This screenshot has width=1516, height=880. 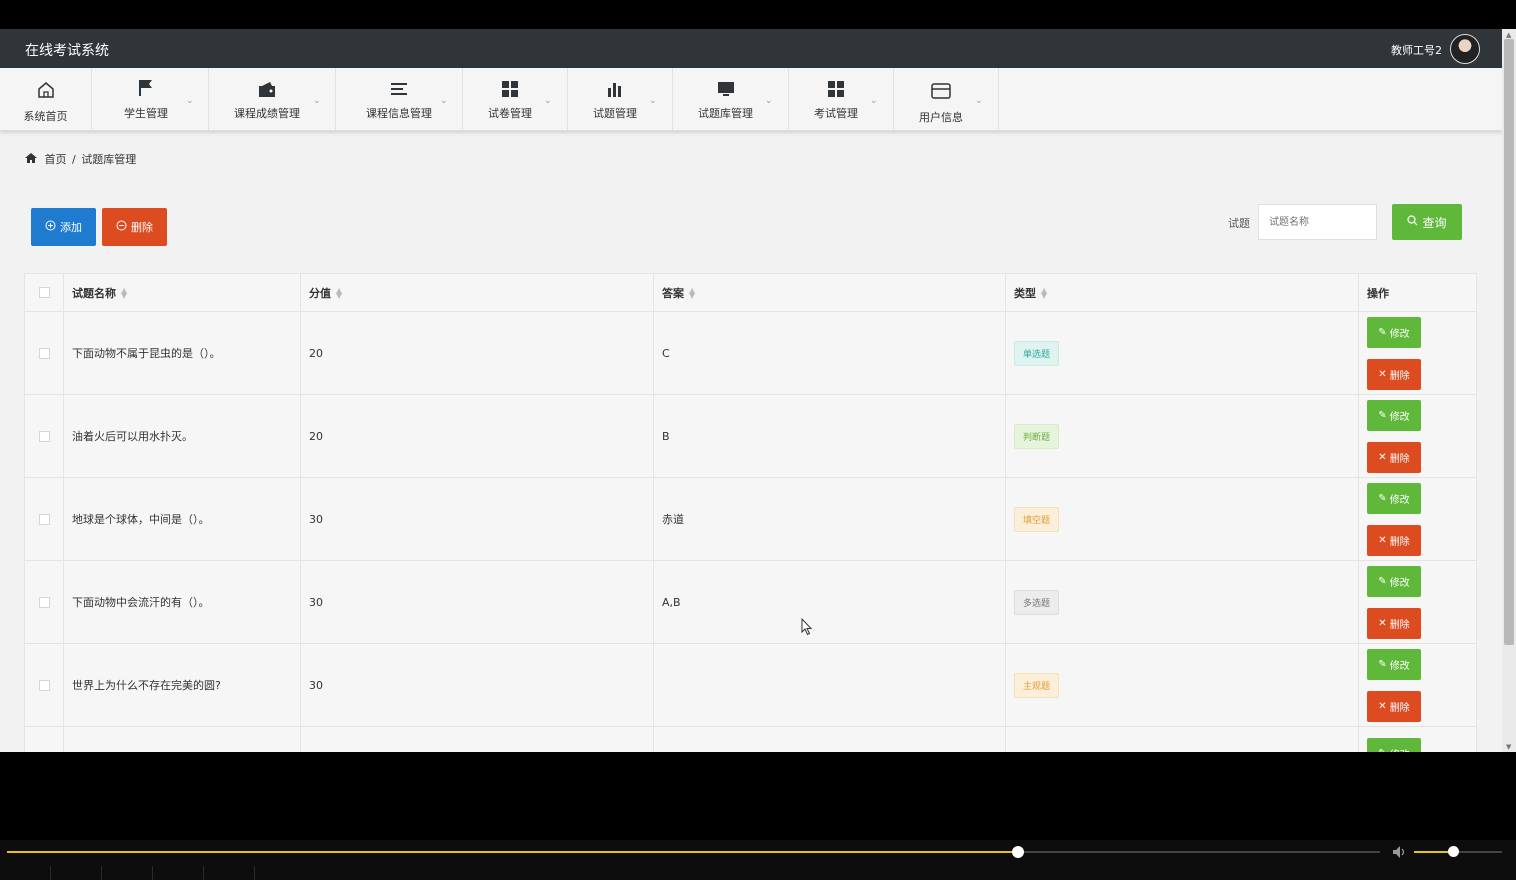 What do you see at coordinates (836, 113) in the screenshot?
I see `nav-label: 考试管理` at bounding box center [836, 113].